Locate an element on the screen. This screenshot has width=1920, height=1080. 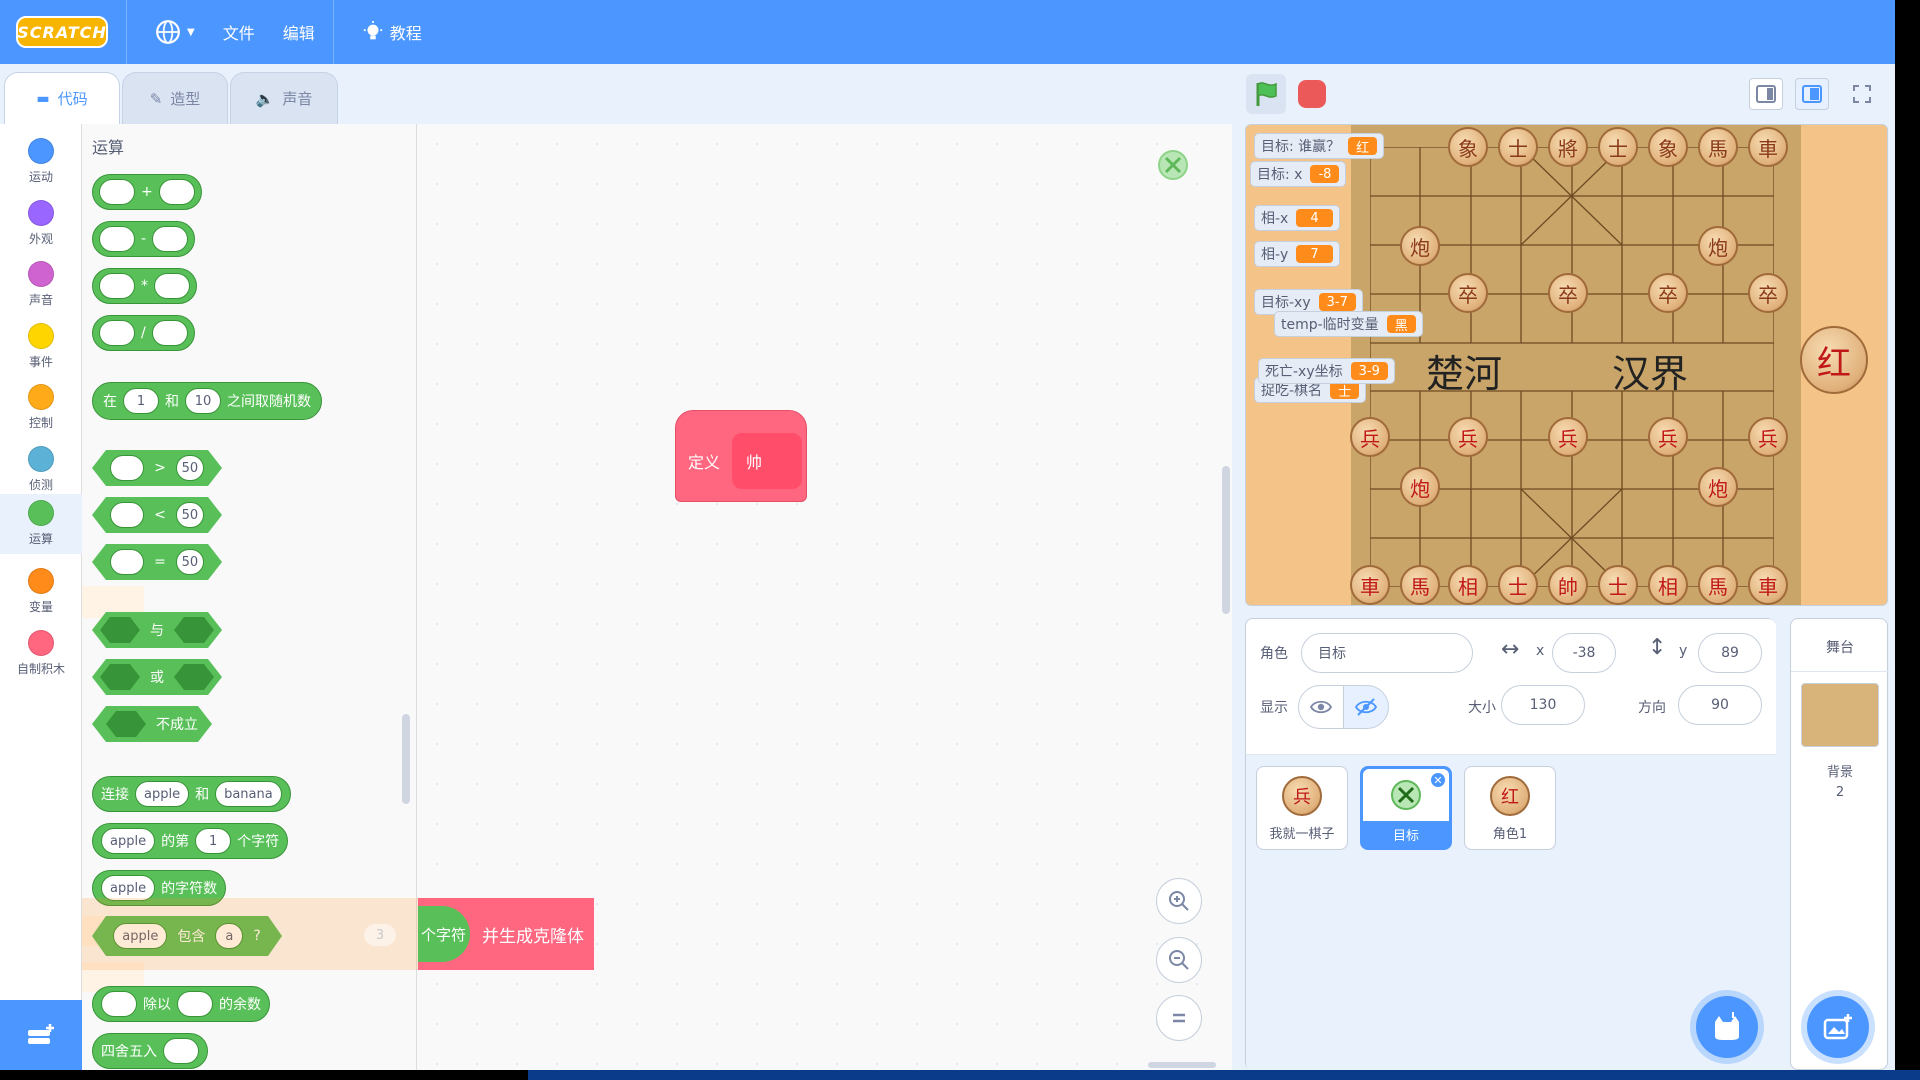
delete-sprite-icon: ✕ is located at coordinates (1438, 780).